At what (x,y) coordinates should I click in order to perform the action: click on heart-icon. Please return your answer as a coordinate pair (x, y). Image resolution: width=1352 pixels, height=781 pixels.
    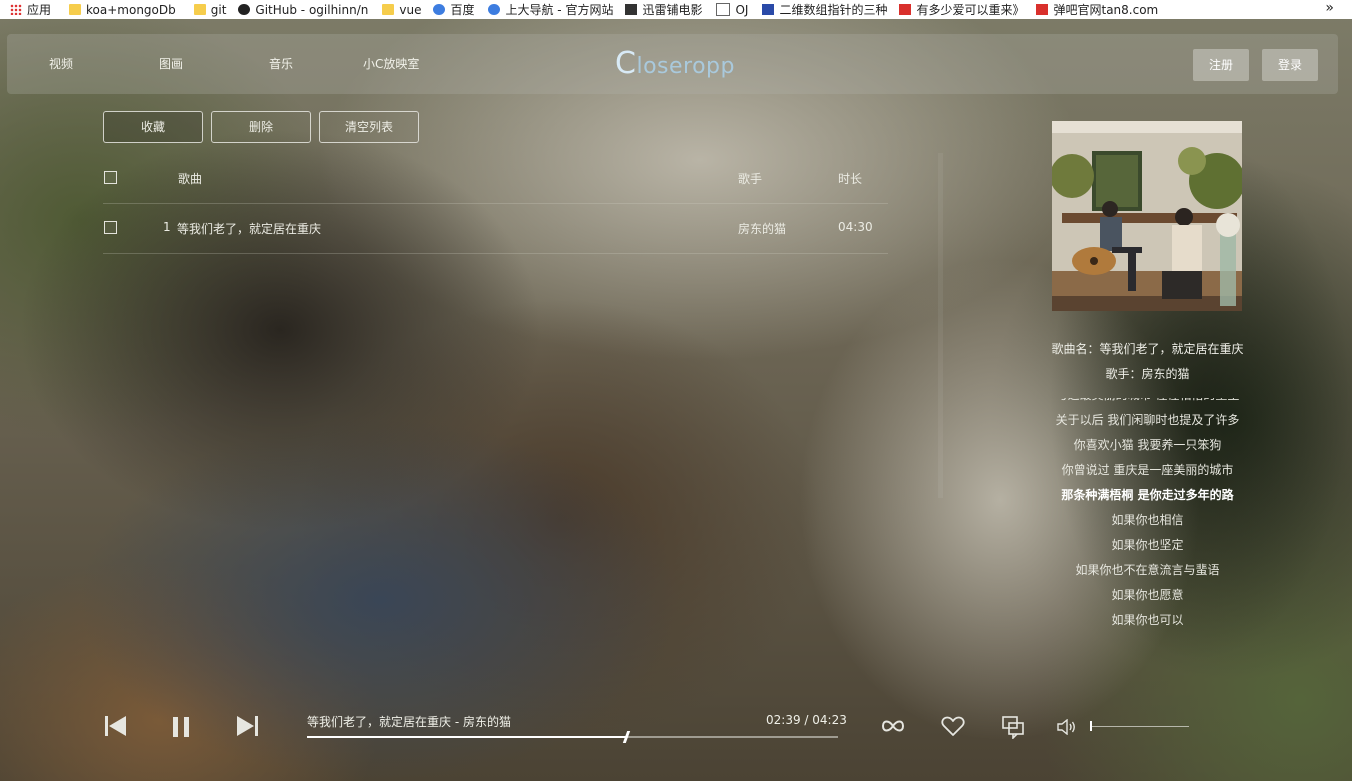
    Looking at the image, I should click on (953, 726).